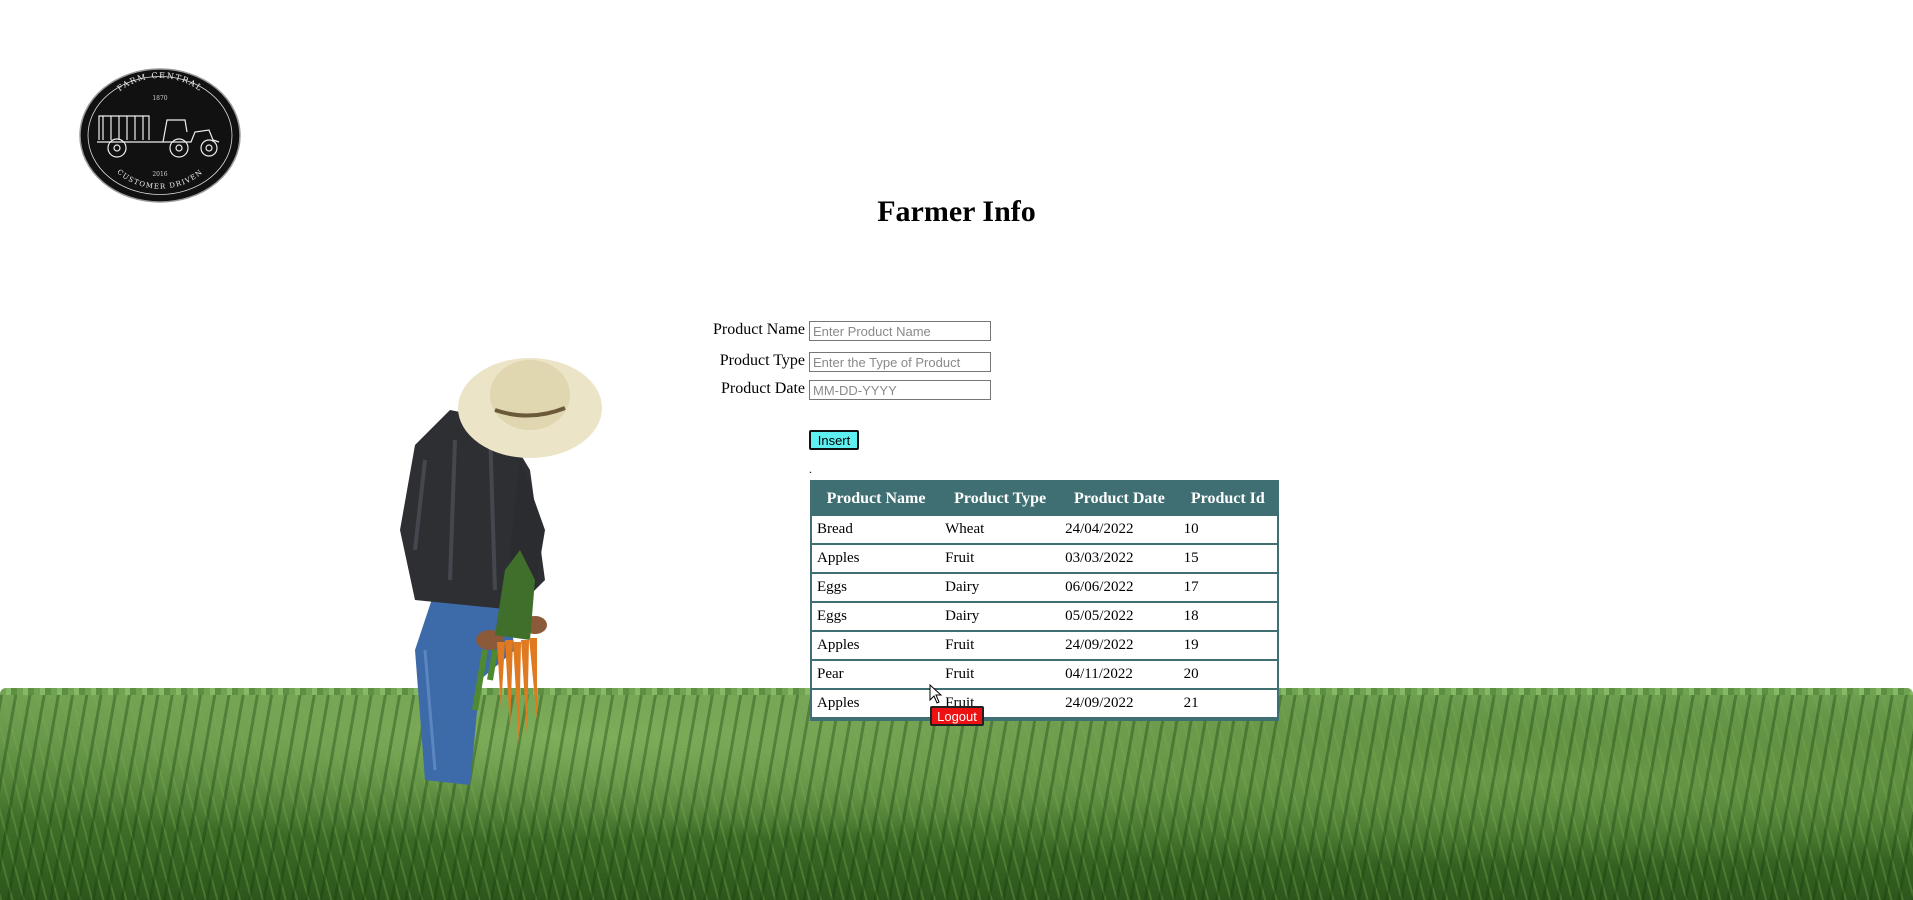 The image size is (1913, 900). I want to click on farm-central-logo: FARM CENTRAL CUSTOMER DRIVEN 1870 2016, so click(160, 135).